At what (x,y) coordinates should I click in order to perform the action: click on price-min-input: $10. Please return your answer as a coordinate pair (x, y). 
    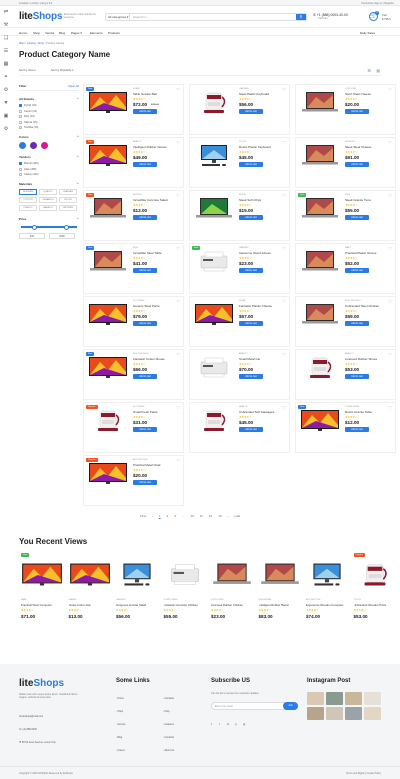
    Looking at the image, I should click on (32, 236).